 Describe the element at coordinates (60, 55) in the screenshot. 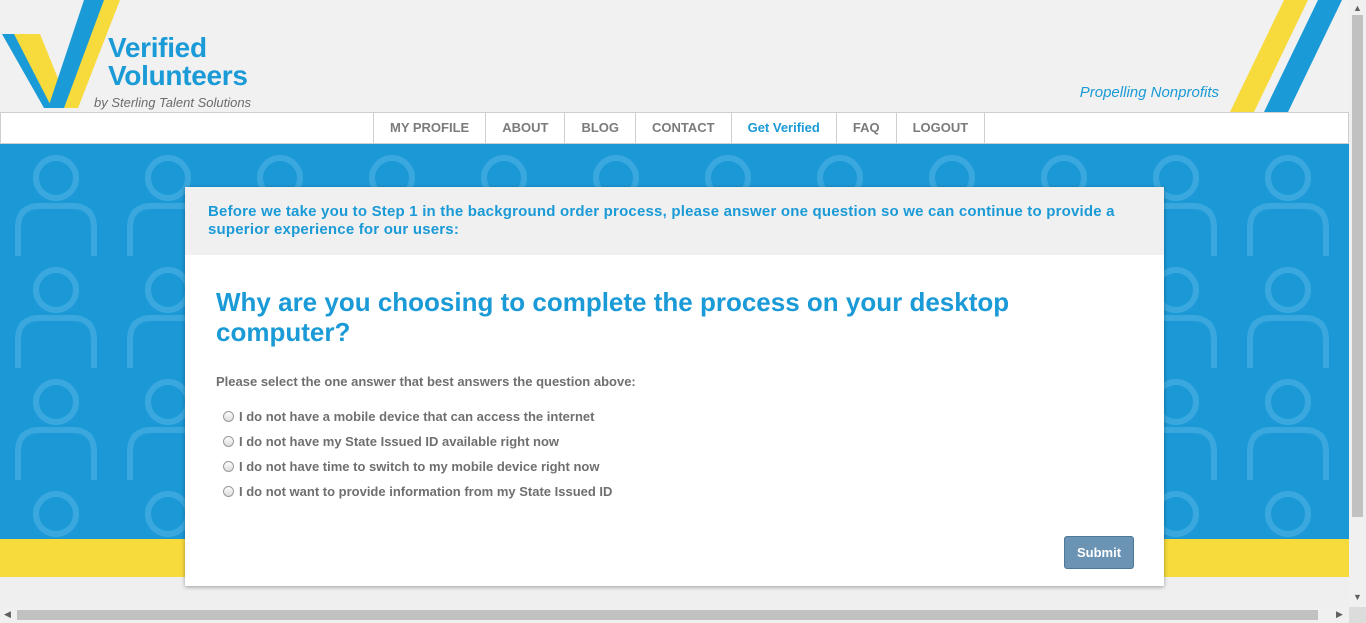

I see `verified-volunteers-logo-icon` at that location.